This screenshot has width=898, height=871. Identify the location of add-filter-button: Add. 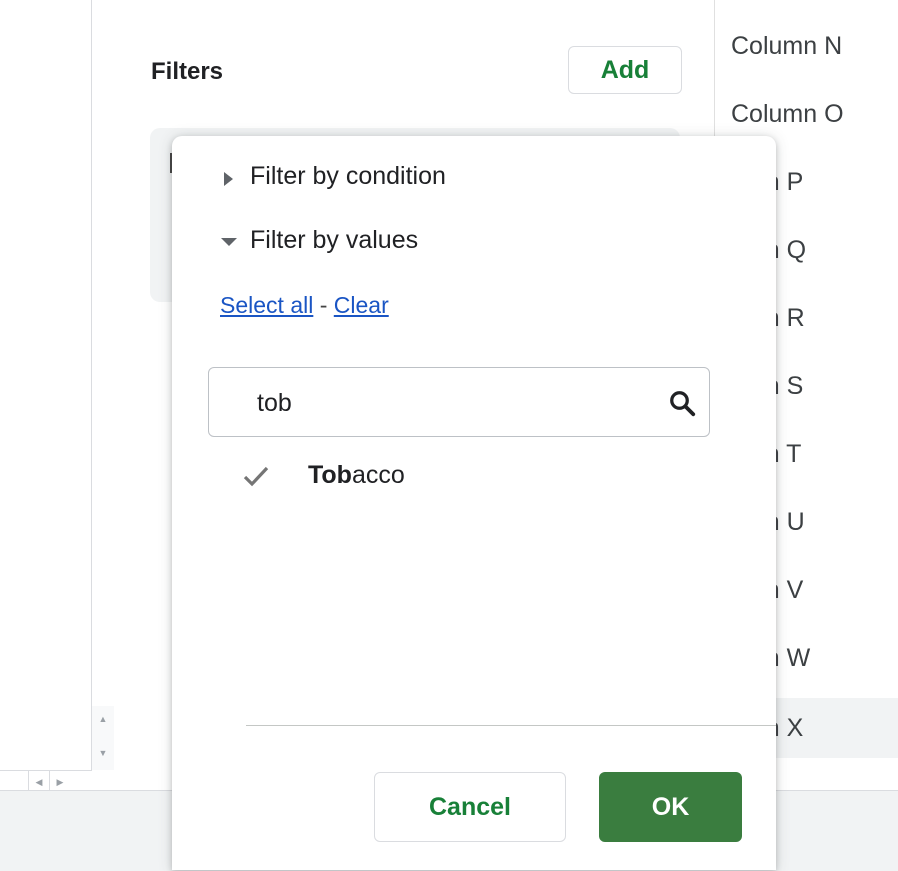
(625, 70).